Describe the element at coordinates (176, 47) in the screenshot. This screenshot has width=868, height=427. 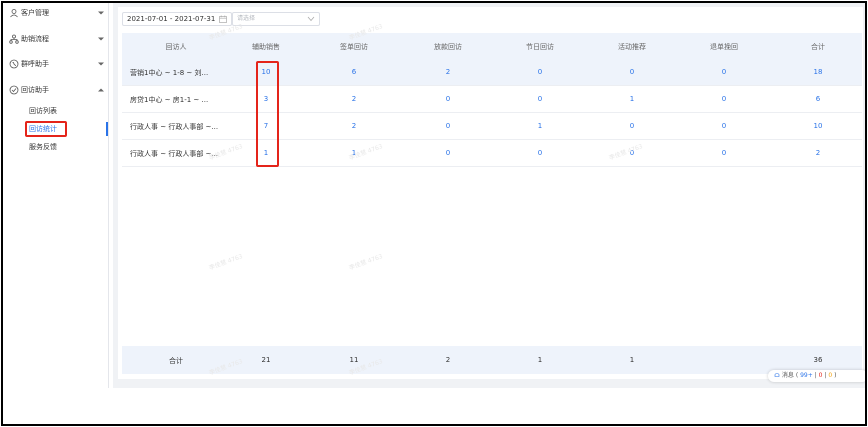
I see `column-header: 回访人` at that location.